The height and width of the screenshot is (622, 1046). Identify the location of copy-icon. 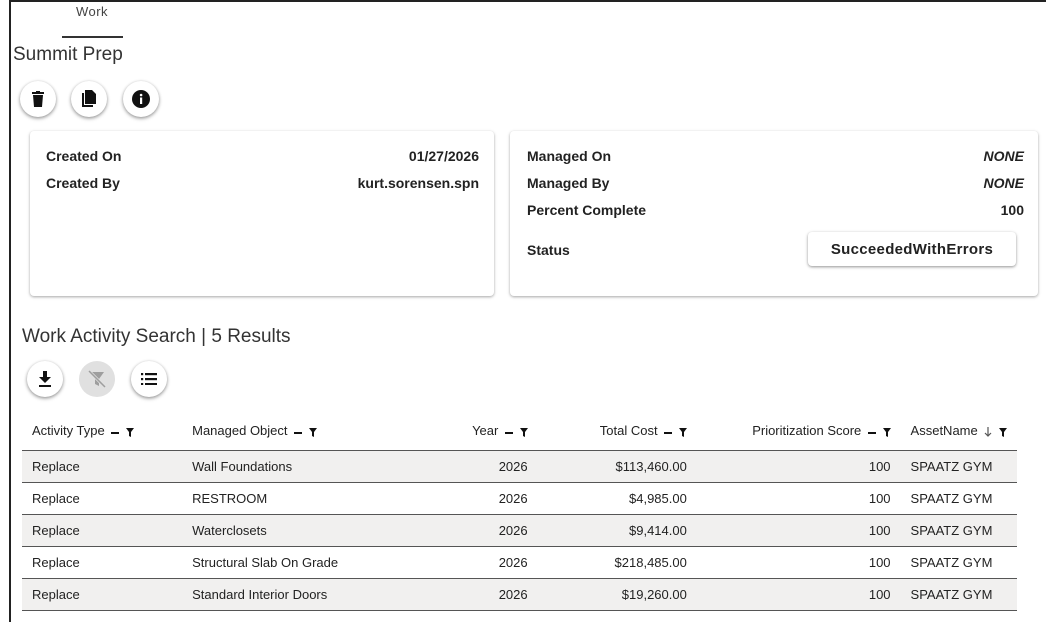
(89, 98).